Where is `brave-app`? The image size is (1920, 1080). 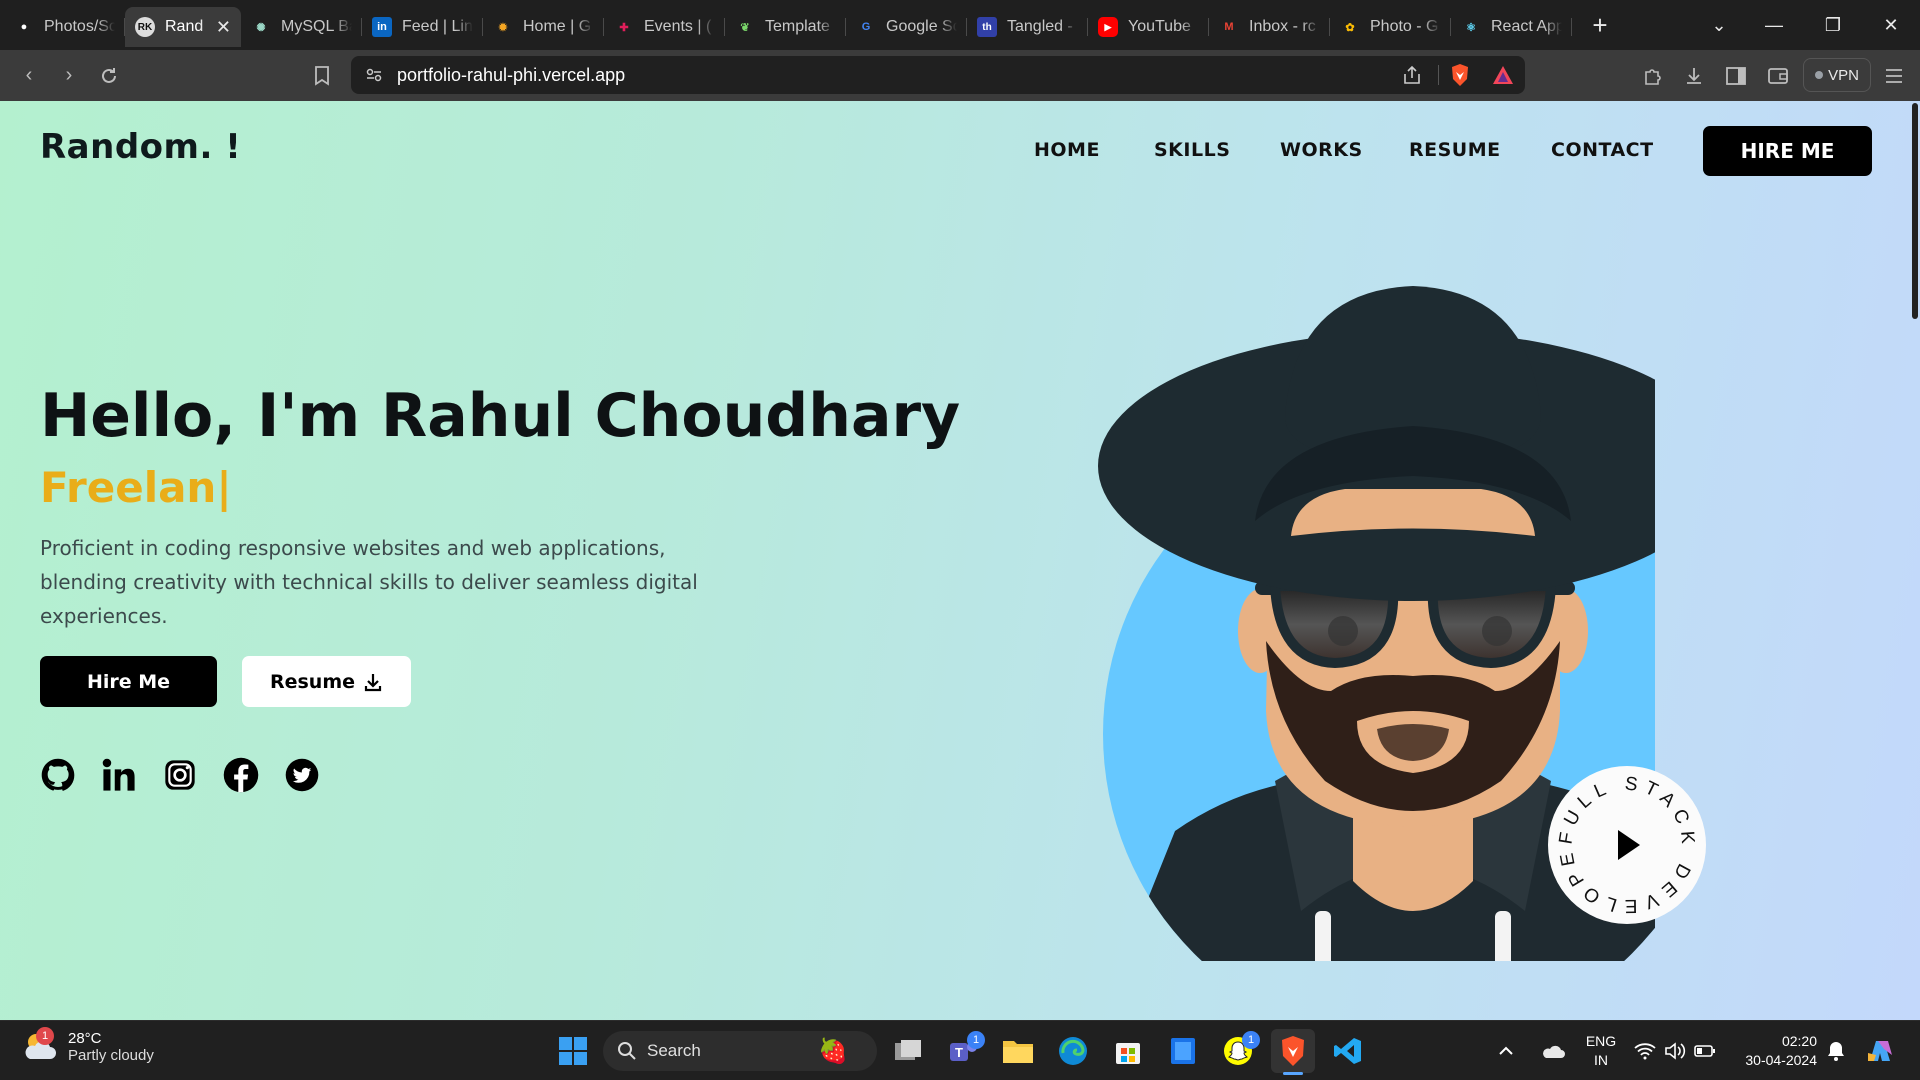
brave-app is located at coordinates (1293, 1052).